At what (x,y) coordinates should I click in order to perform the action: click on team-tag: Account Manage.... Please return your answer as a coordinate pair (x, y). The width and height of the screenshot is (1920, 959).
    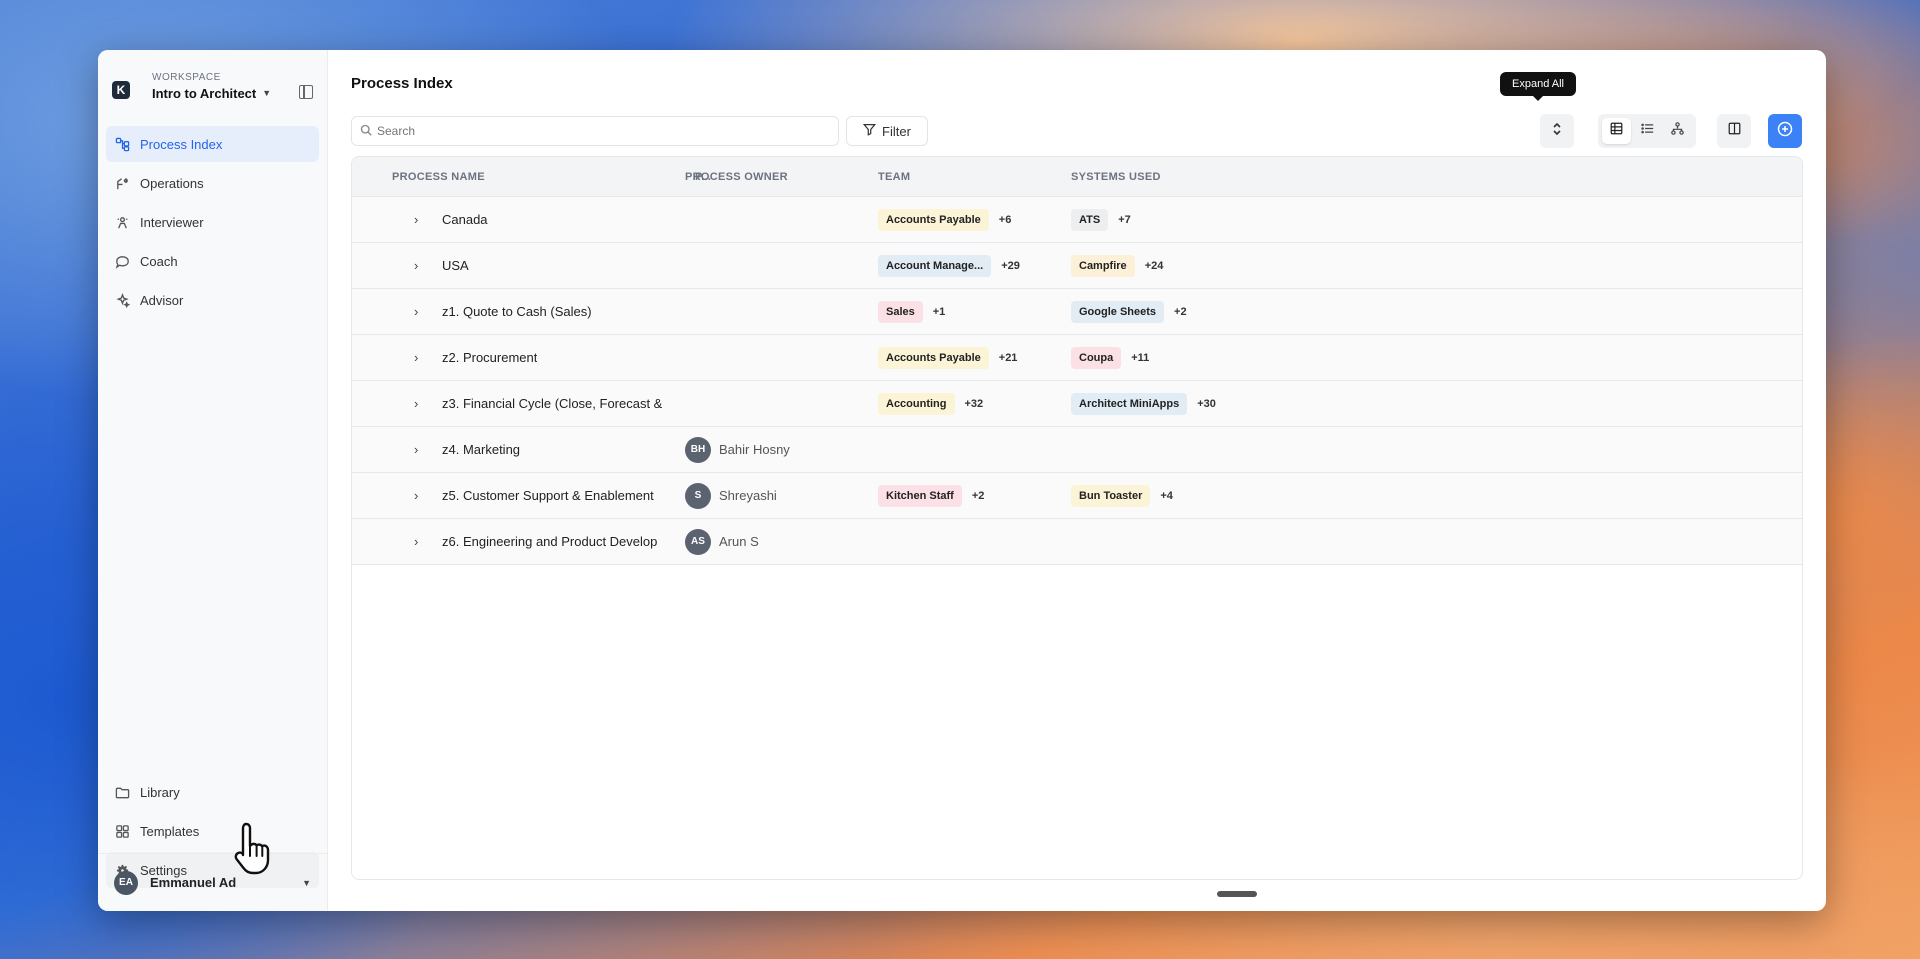
    Looking at the image, I should click on (935, 265).